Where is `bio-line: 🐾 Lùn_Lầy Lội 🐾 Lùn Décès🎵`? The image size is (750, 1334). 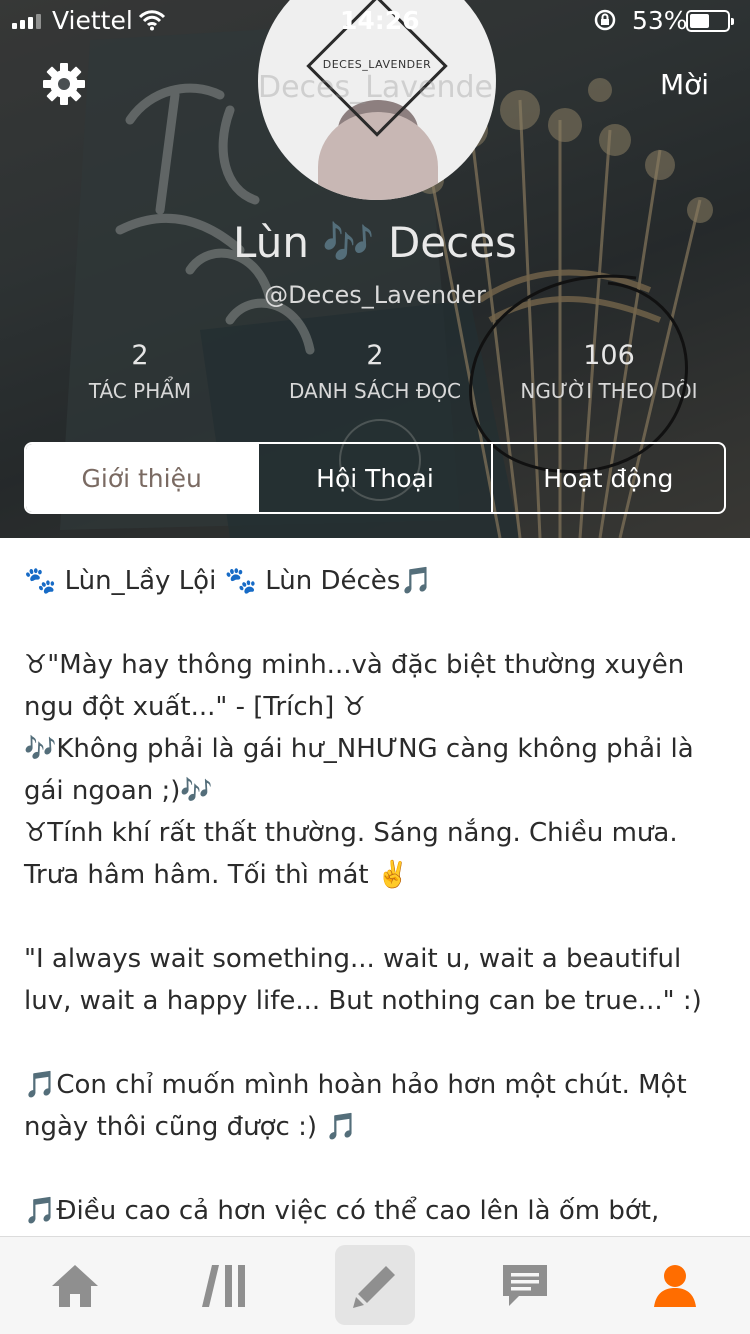
bio-line: 🐾 Lùn_Lầy Lội 🐾 Lùn Décès🎵 is located at coordinates (228, 581).